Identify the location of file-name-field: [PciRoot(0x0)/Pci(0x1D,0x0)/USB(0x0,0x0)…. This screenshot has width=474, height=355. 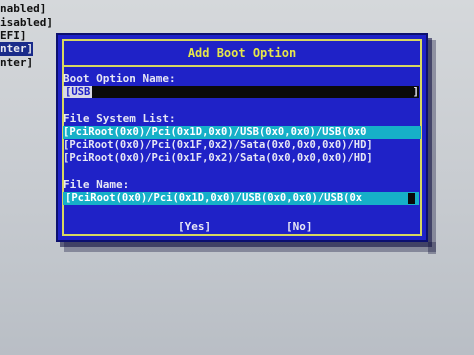
(241, 198).